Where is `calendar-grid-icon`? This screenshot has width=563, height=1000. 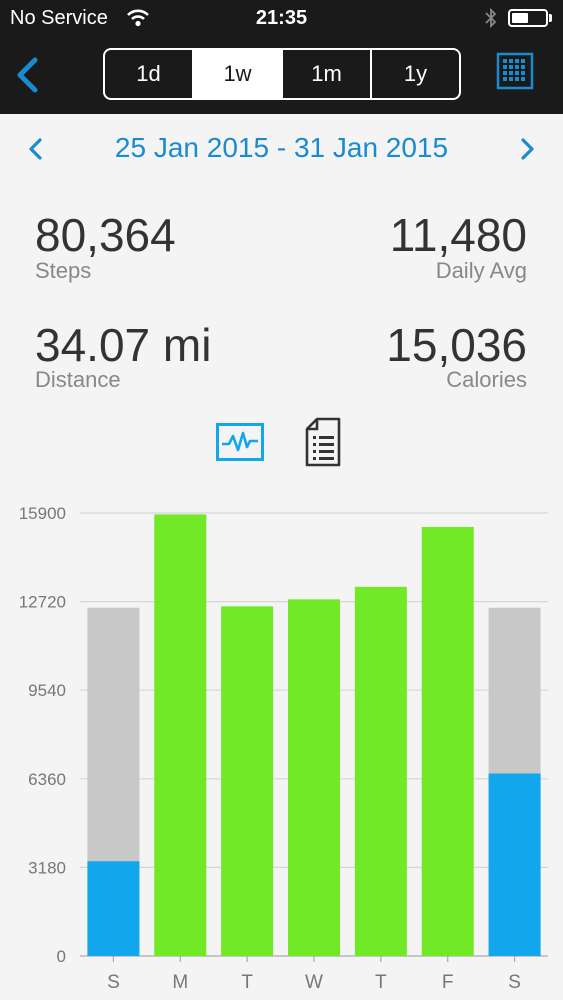
calendar-grid-icon is located at coordinates (515, 71).